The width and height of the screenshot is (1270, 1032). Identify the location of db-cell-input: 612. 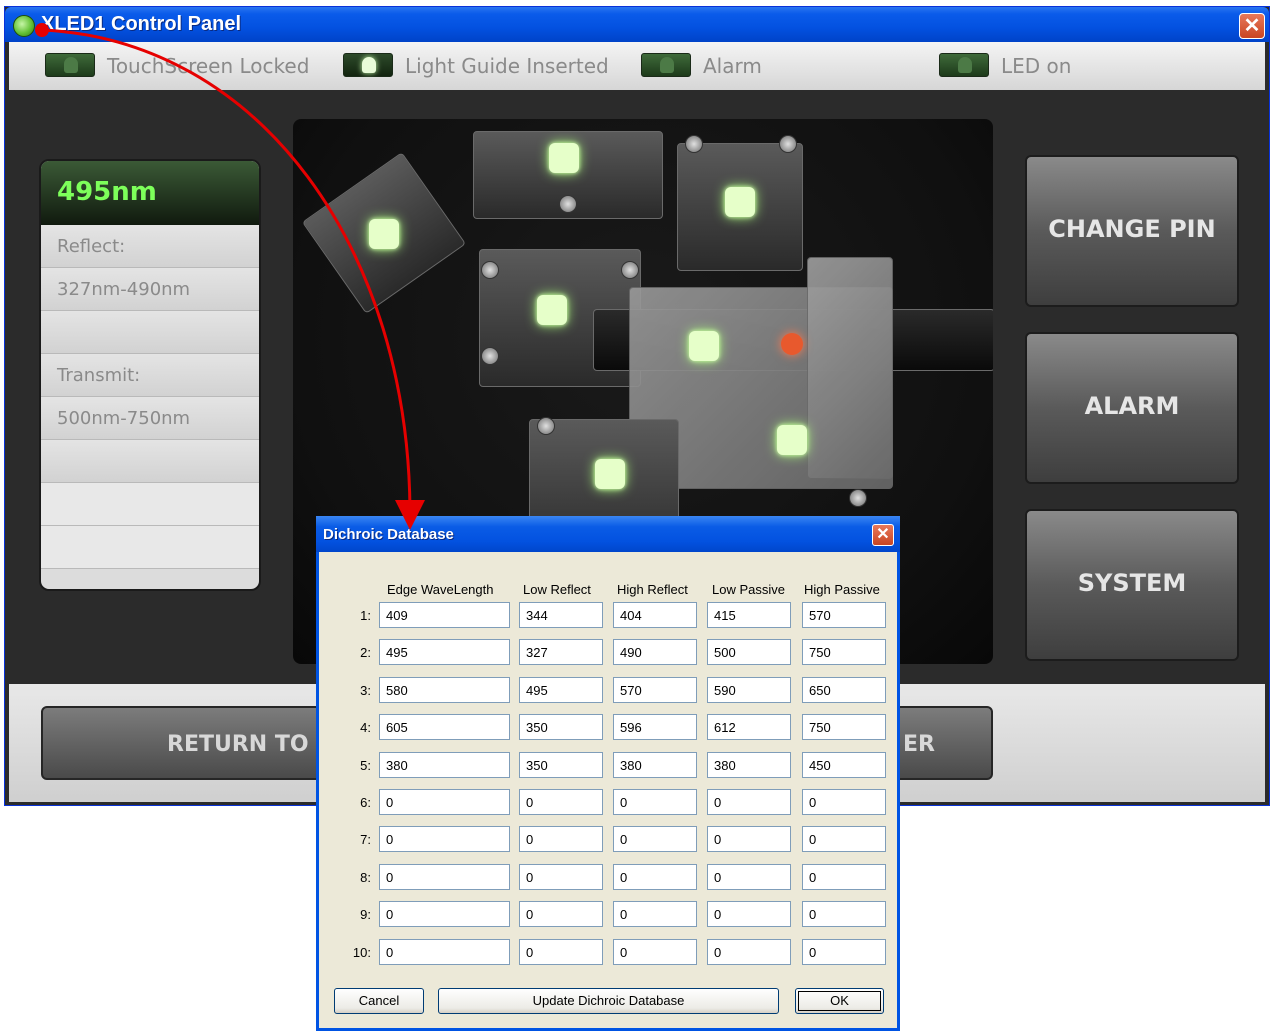
(749, 727).